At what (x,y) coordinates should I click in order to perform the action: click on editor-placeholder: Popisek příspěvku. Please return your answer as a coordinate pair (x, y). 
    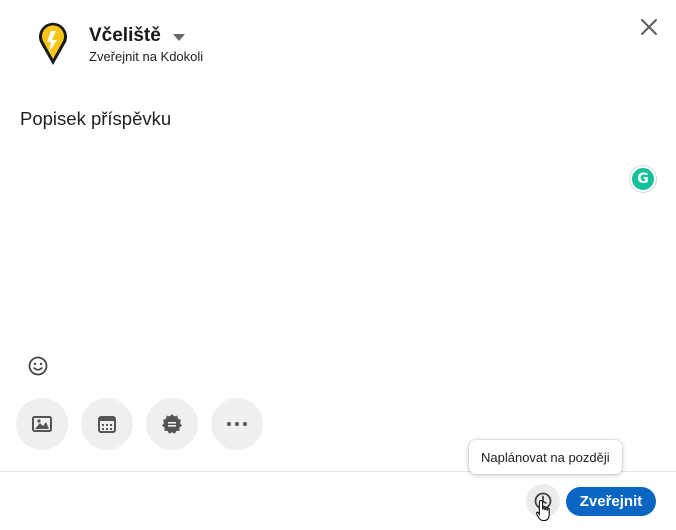
    Looking at the image, I should click on (96, 118).